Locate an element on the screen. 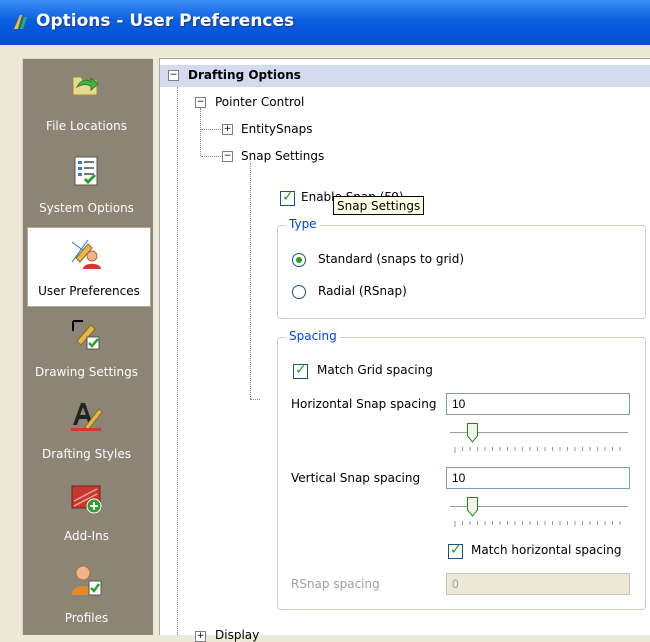 This screenshot has height=642, width=650. sidebar-item-drawing-settings: Drawing Settings is located at coordinates (86, 349).